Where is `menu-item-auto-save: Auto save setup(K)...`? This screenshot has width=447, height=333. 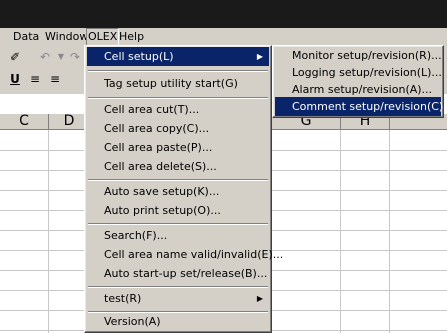
menu-item-auto-save: Auto save setup(K)... is located at coordinates (178, 191).